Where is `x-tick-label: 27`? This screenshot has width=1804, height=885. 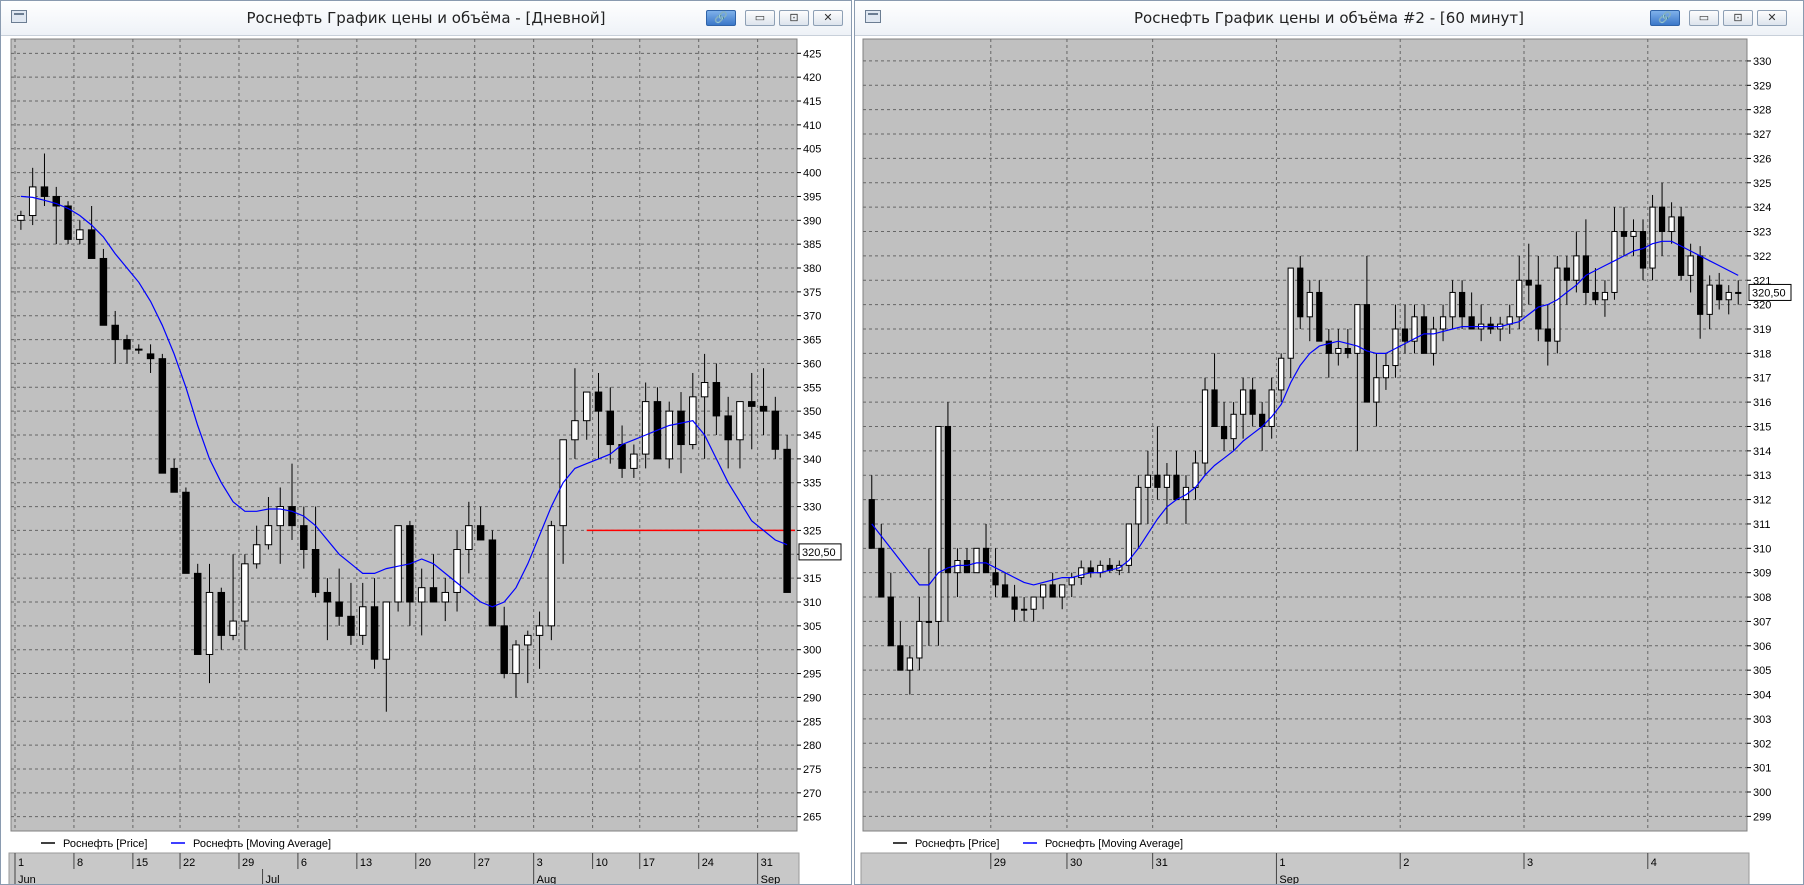
x-tick-label: 27 is located at coordinates (484, 863).